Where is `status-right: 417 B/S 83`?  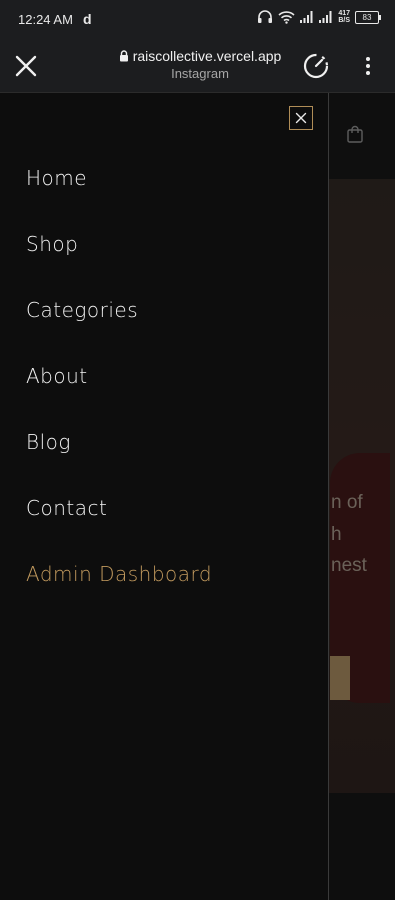 status-right: 417 B/S 83 is located at coordinates (319, 17).